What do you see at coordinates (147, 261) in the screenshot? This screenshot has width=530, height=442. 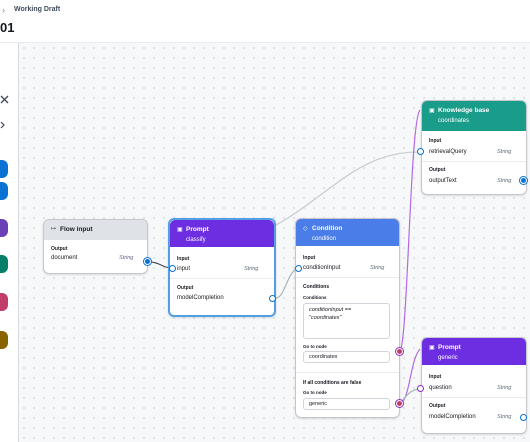 I see `flow-input-output-port` at bounding box center [147, 261].